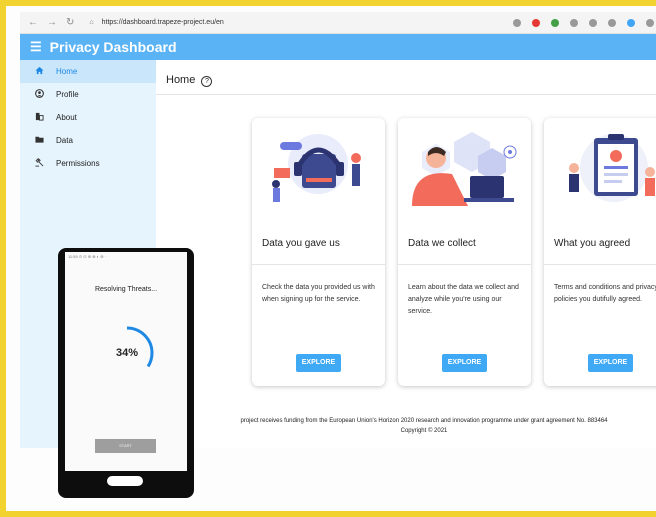 The width and height of the screenshot is (656, 517). I want to click on data-analyst-illustration, so click(464, 169).